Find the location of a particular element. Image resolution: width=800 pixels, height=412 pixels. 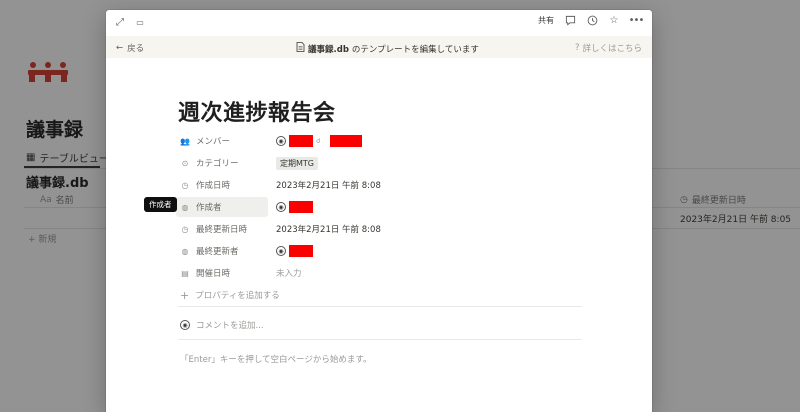

property-row-created-by: ◍ 作成者 ◉ is located at coordinates (378, 207).